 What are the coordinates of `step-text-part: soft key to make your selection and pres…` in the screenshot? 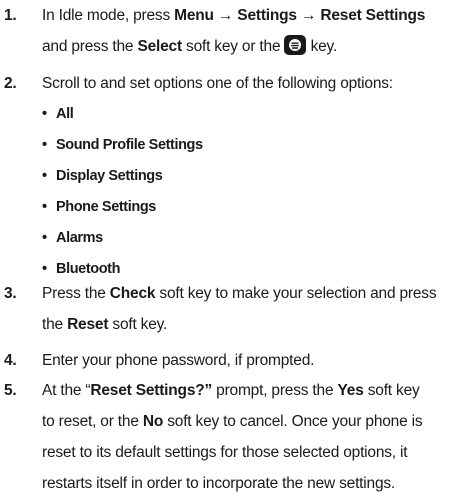 It's located at (296, 293).